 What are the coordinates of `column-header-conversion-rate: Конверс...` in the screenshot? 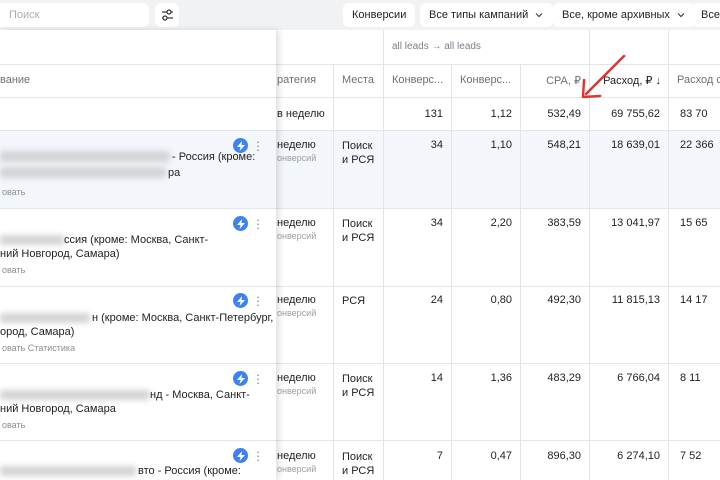 It's located at (485, 80).